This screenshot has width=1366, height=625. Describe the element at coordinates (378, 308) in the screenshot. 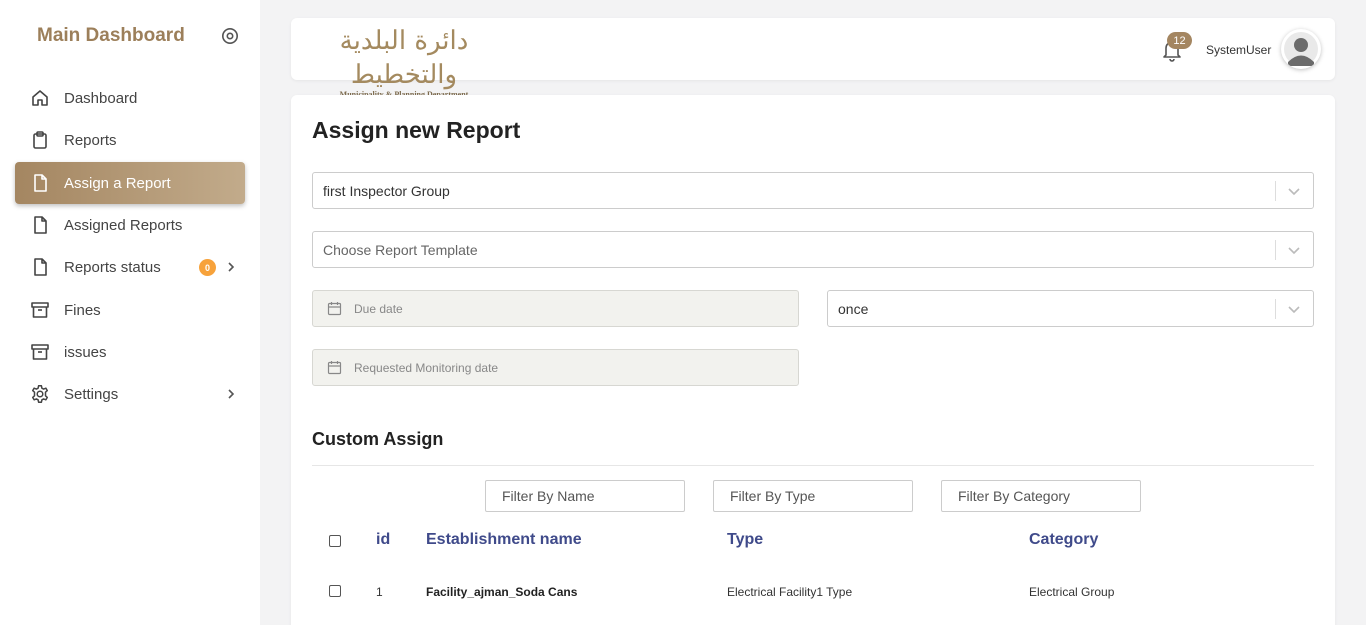

I see `due-date-placeholder: Due date` at that location.